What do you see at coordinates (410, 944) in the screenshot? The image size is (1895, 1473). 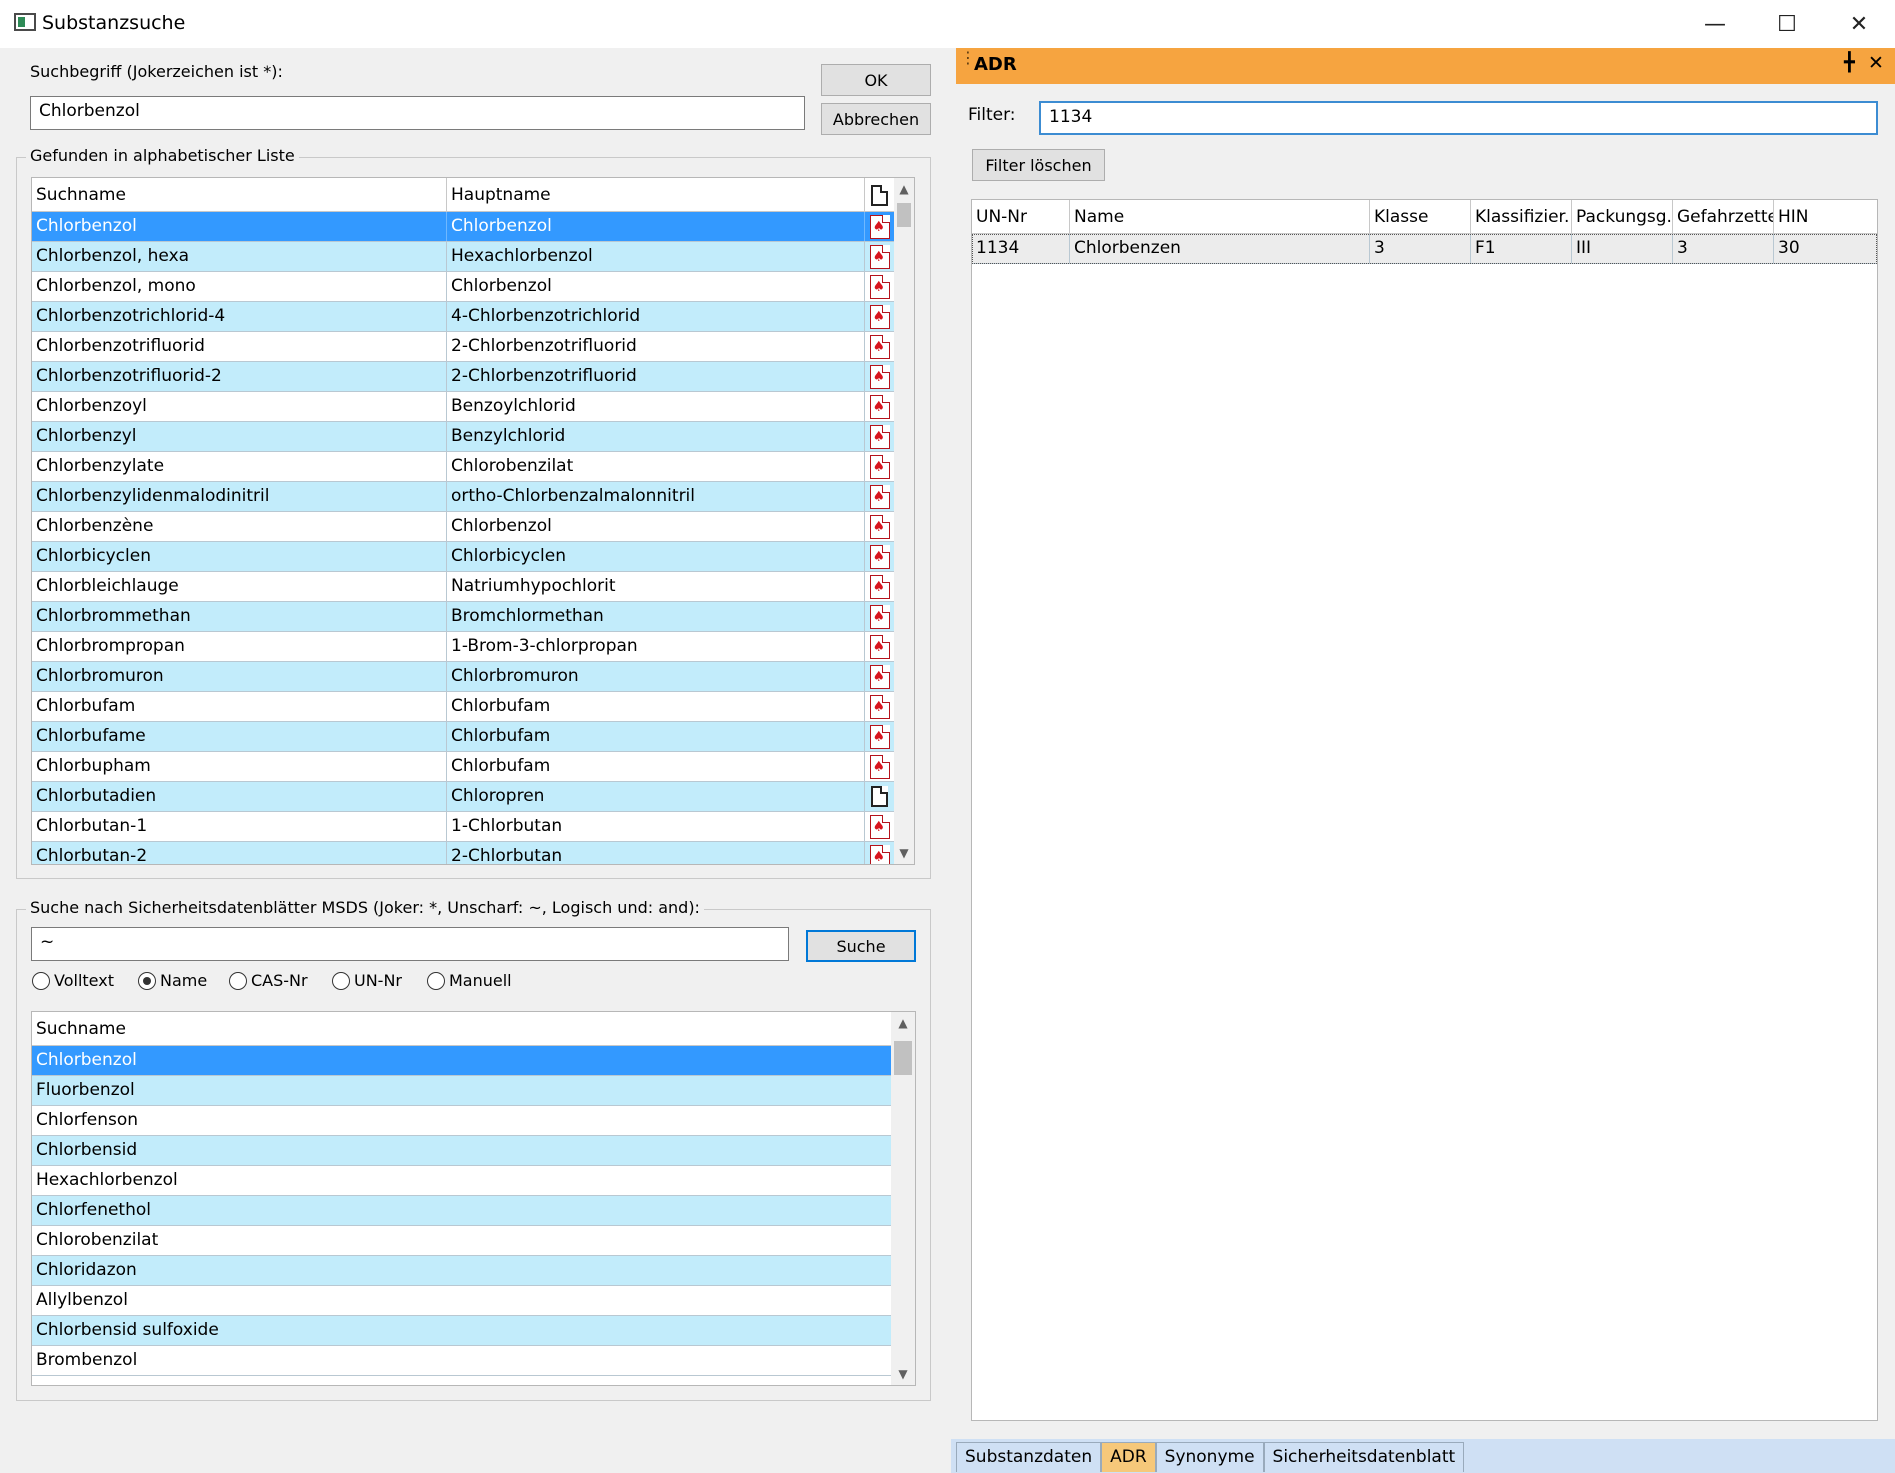 I see `msds-search-input: ~` at bounding box center [410, 944].